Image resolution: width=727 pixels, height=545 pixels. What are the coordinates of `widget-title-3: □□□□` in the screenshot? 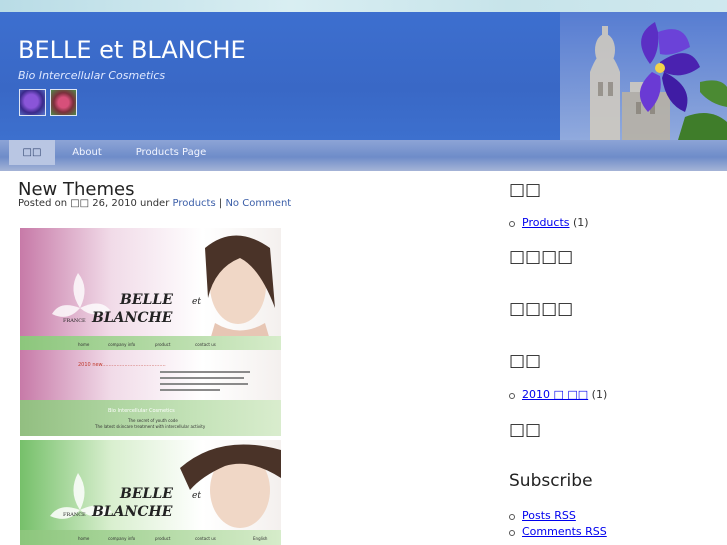 It's located at (541, 309).